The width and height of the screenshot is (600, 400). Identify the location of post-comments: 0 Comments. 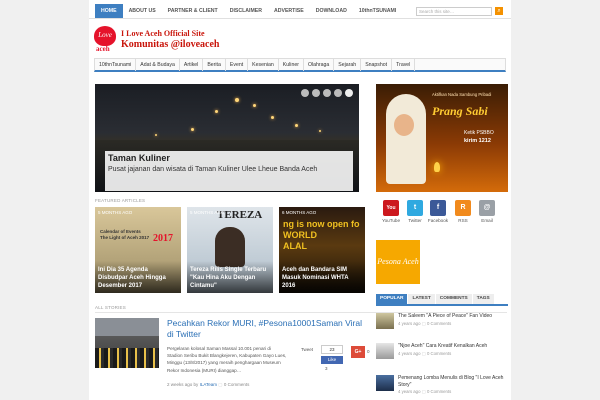
(237, 384).